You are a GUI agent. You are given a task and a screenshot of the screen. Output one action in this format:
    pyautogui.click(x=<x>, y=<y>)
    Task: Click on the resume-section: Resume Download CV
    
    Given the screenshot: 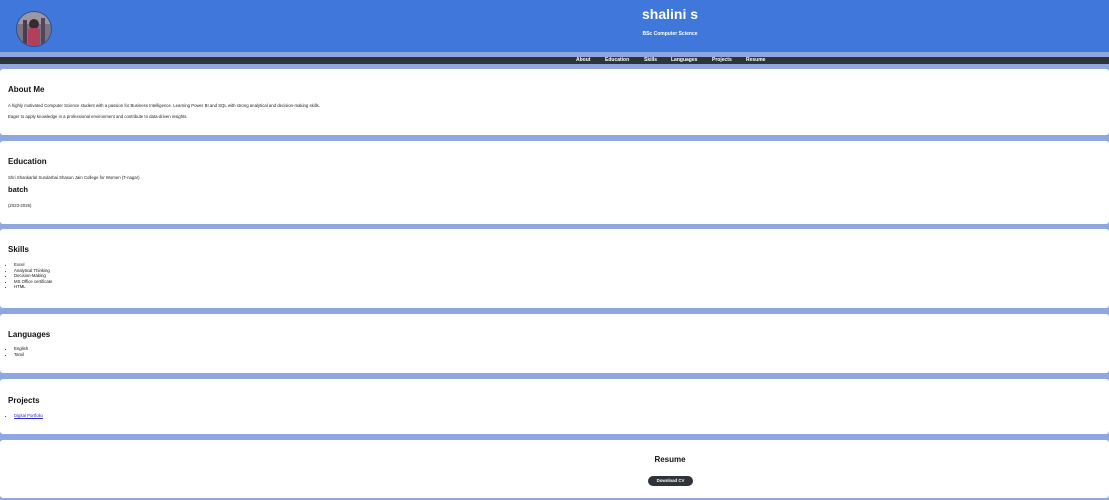 What is the action you would take?
    pyautogui.click(x=554, y=469)
    